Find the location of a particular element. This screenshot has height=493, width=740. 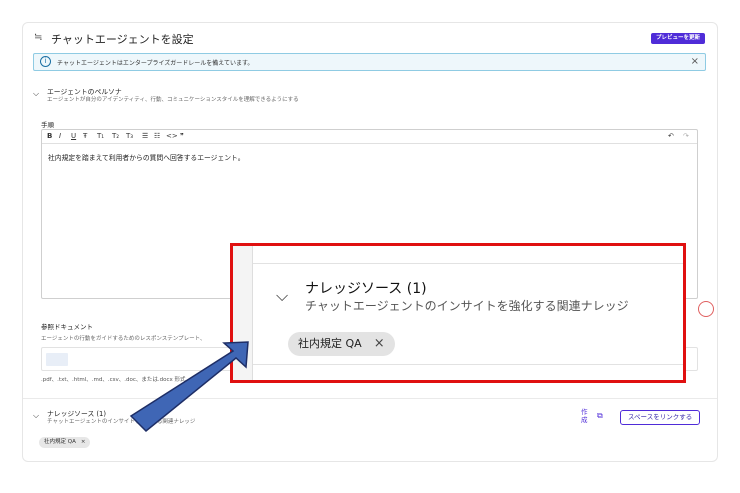

knowledge-chip: 社内規定 QA × is located at coordinates (65, 442).